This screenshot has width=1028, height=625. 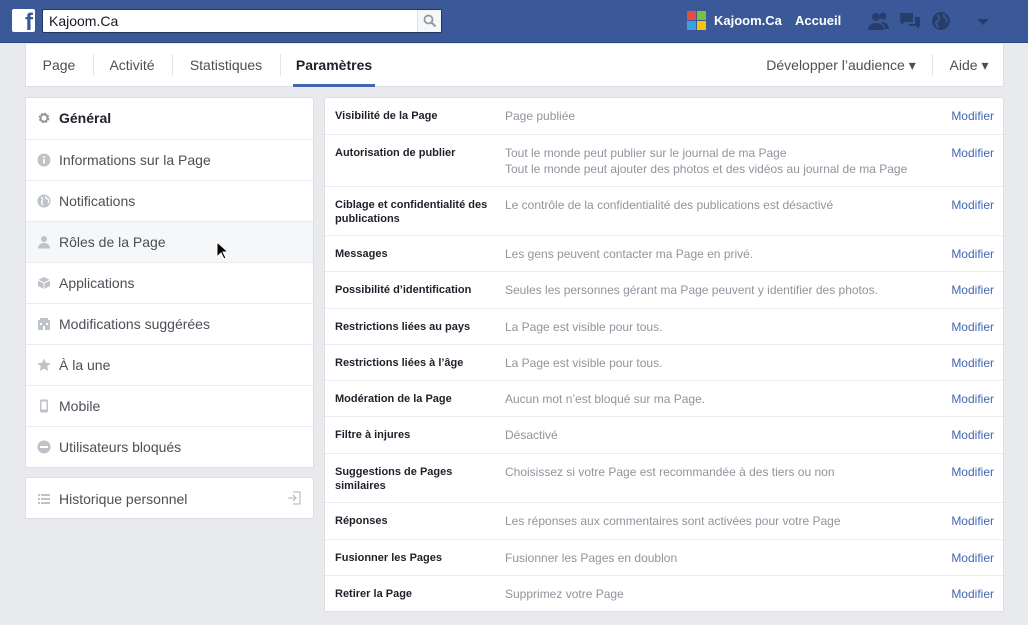 I want to click on tab-statistics: Statistiques, so click(x=226, y=65).